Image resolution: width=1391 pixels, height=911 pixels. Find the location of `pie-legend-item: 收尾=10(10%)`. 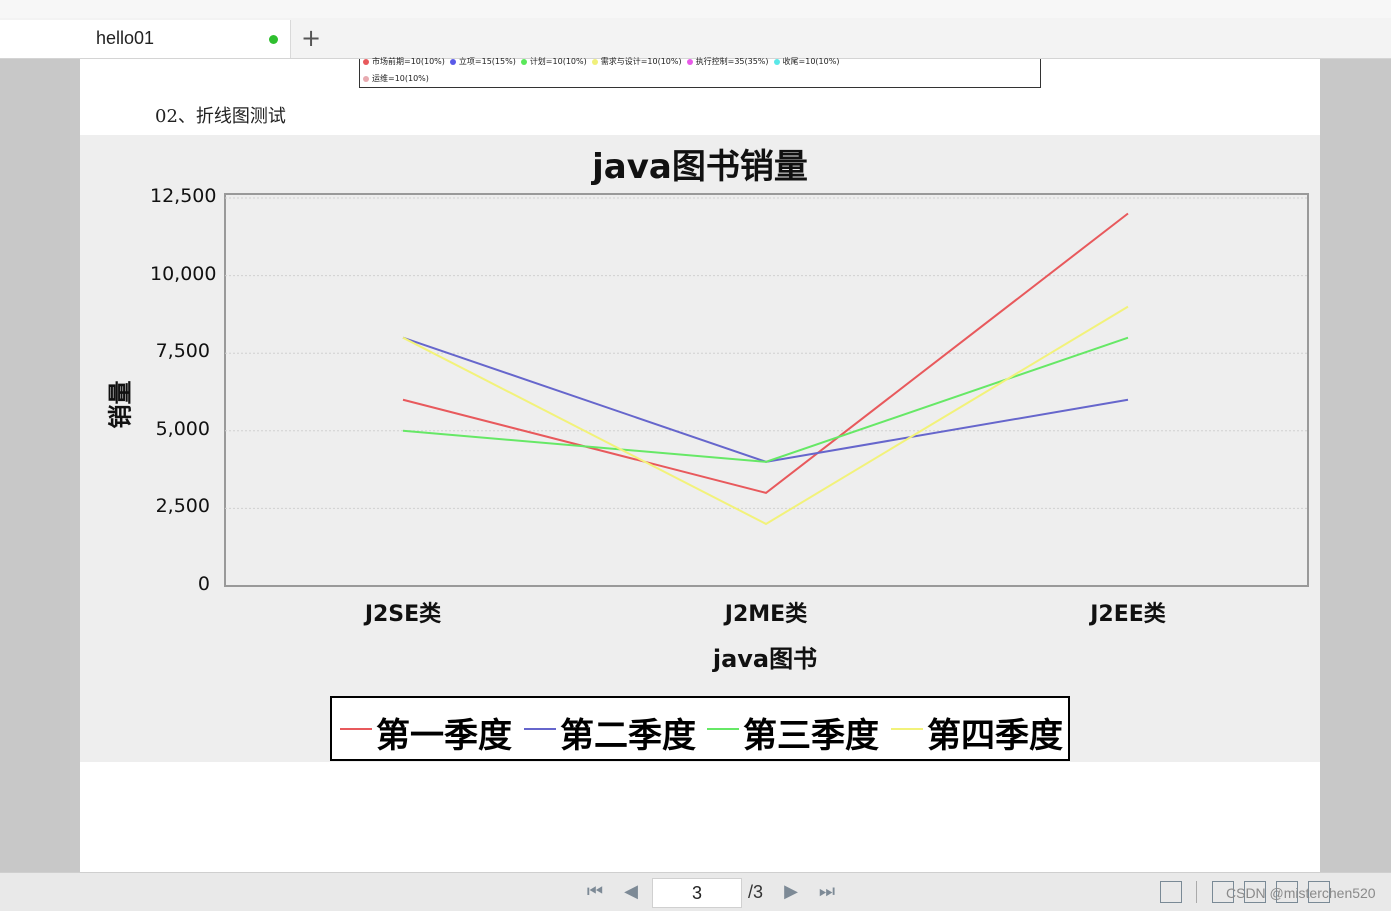

pie-legend-item: 收尾=10(10%) is located at coordinates (806, 61).